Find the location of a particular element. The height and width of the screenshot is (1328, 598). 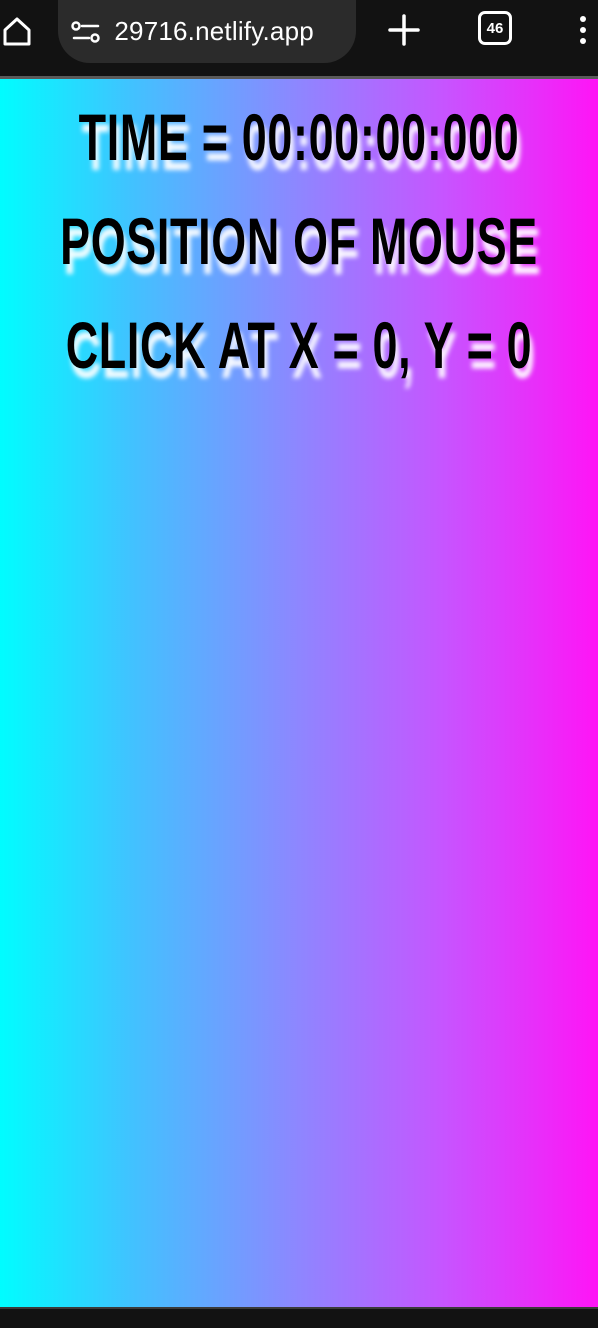

tab-switcher-button: 46 is located at coordinates (495, 28).